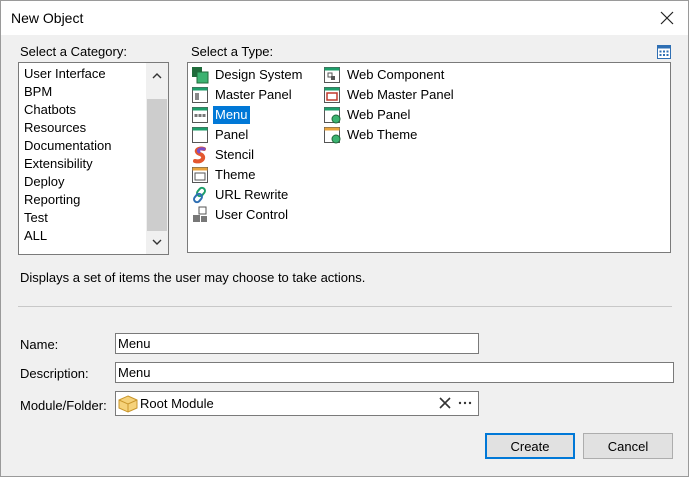  What do you see at coordinates (242, 95) in the screenshot?
I see `type-item-master-panel: Master Panel` at bounding box center [242, 95].